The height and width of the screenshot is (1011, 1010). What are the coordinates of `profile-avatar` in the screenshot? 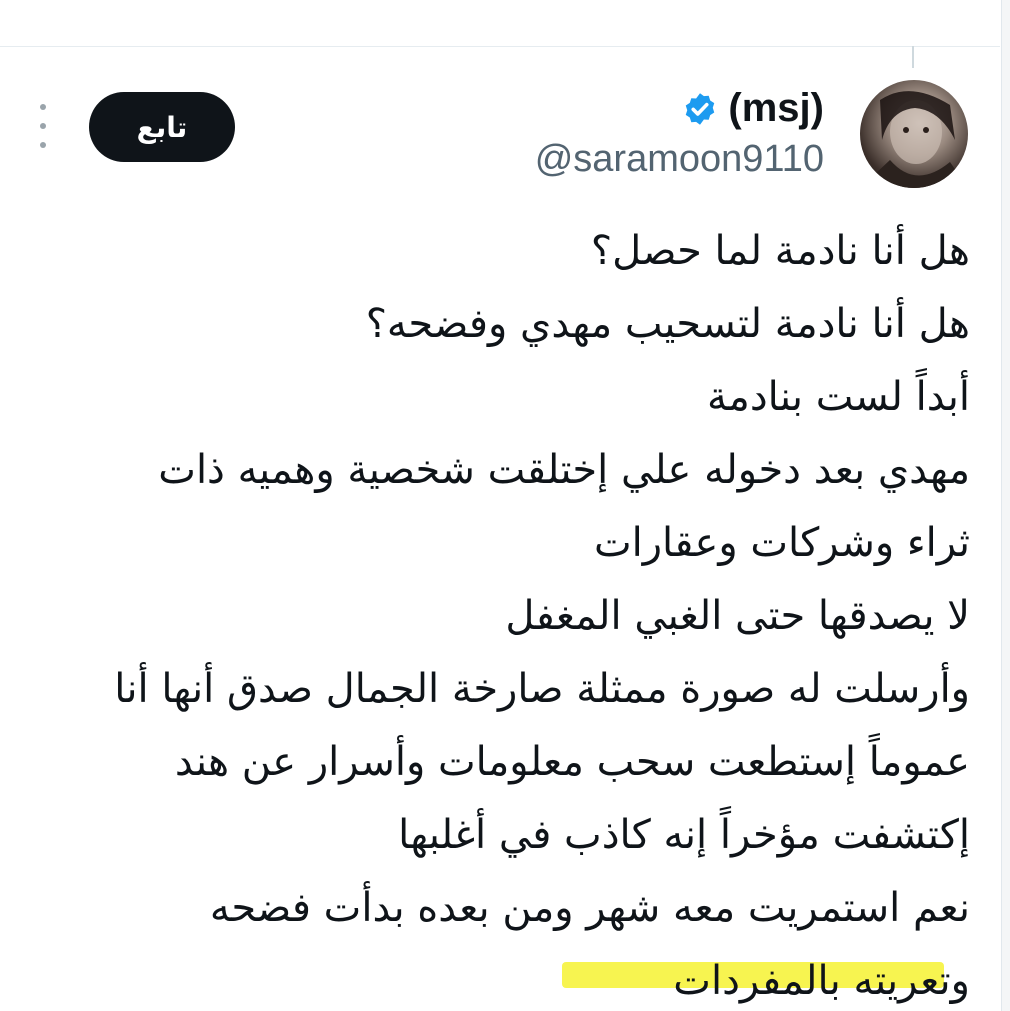 It's located at (914, 134).